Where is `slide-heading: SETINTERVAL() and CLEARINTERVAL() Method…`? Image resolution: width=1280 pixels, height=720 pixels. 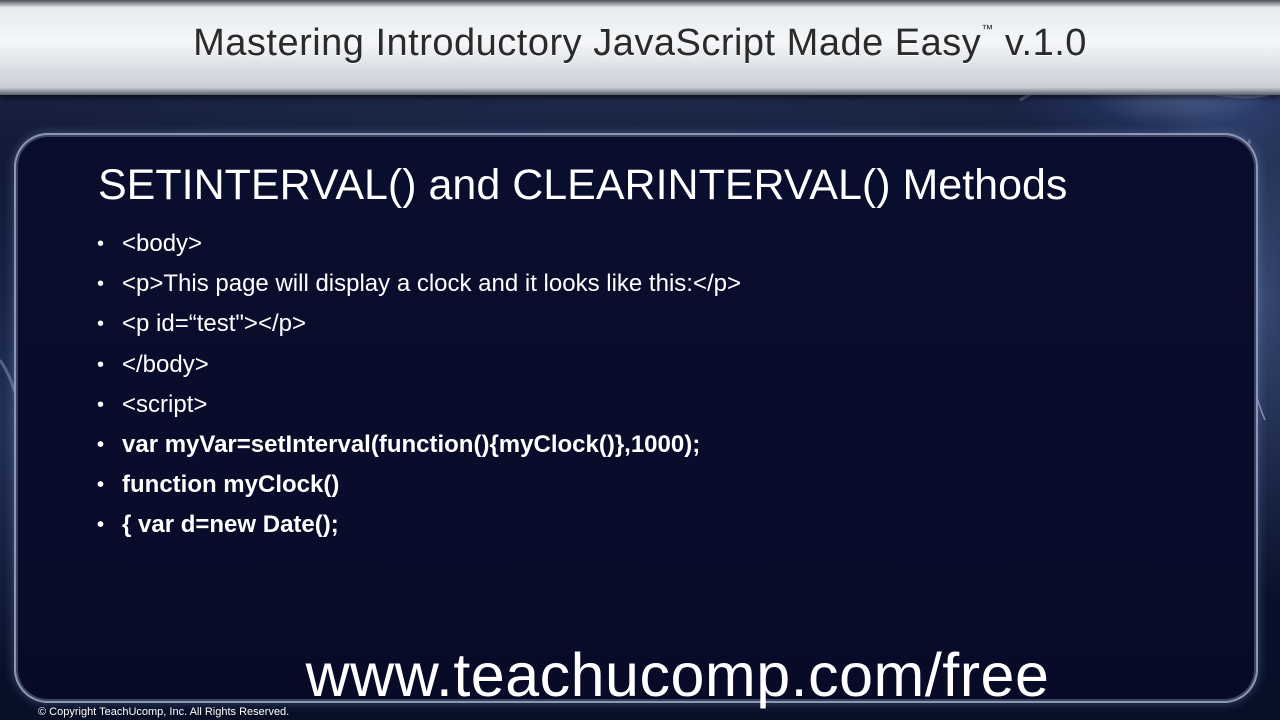 slide-heading: SETINTERVAL() and CLEARINTERVAL() Method… is located at coordinates (583, 185).